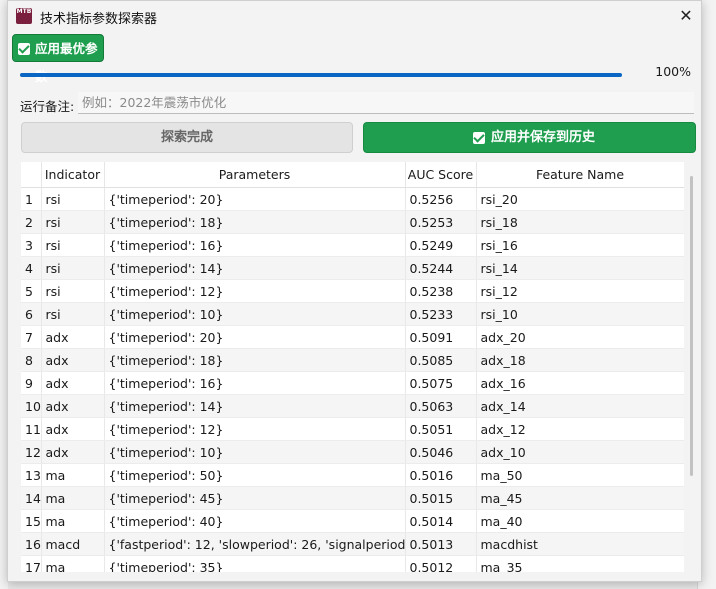  What do you see at coordinates (352, 291) in the screenshot?
I see `table-row: 5 rsi {'timeperiod': 12} 0.5238 rsi_12` at bounding box center [352, 291].